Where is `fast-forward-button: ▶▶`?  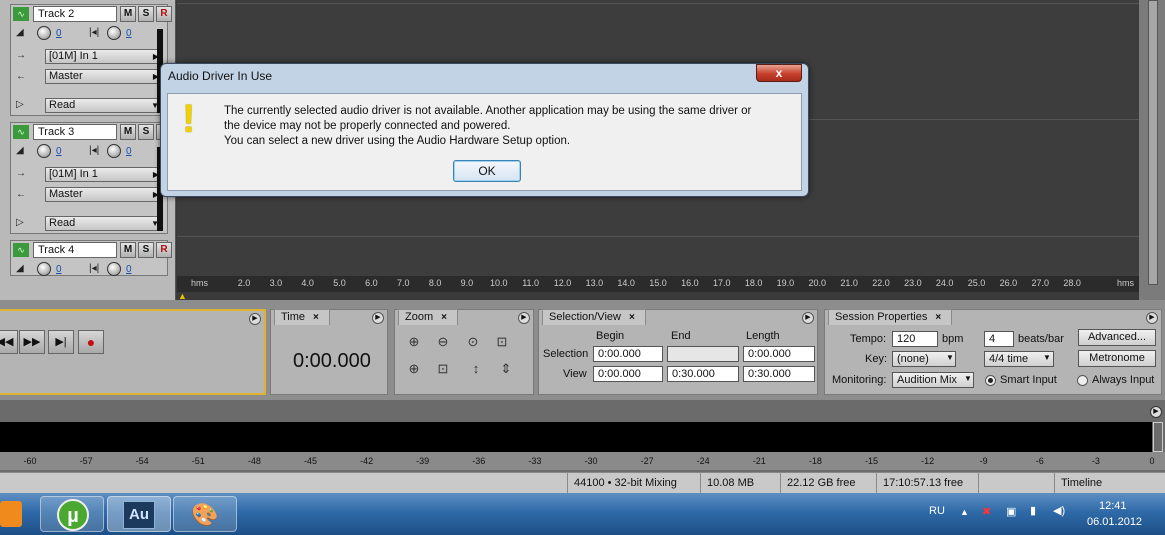
fast-forward-button: ▶▶ is located at coordinates (32, 342).